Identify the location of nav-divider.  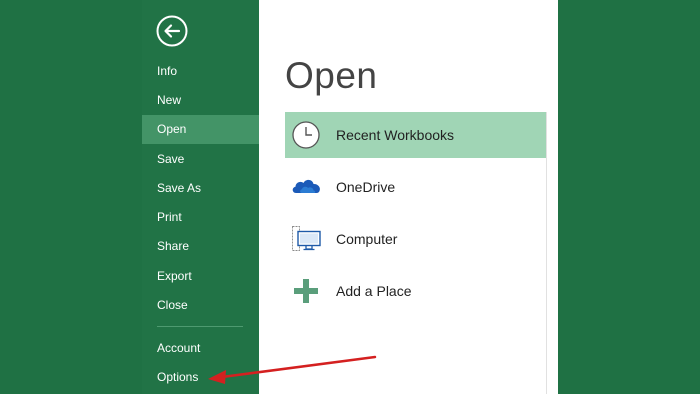
(200, 326).